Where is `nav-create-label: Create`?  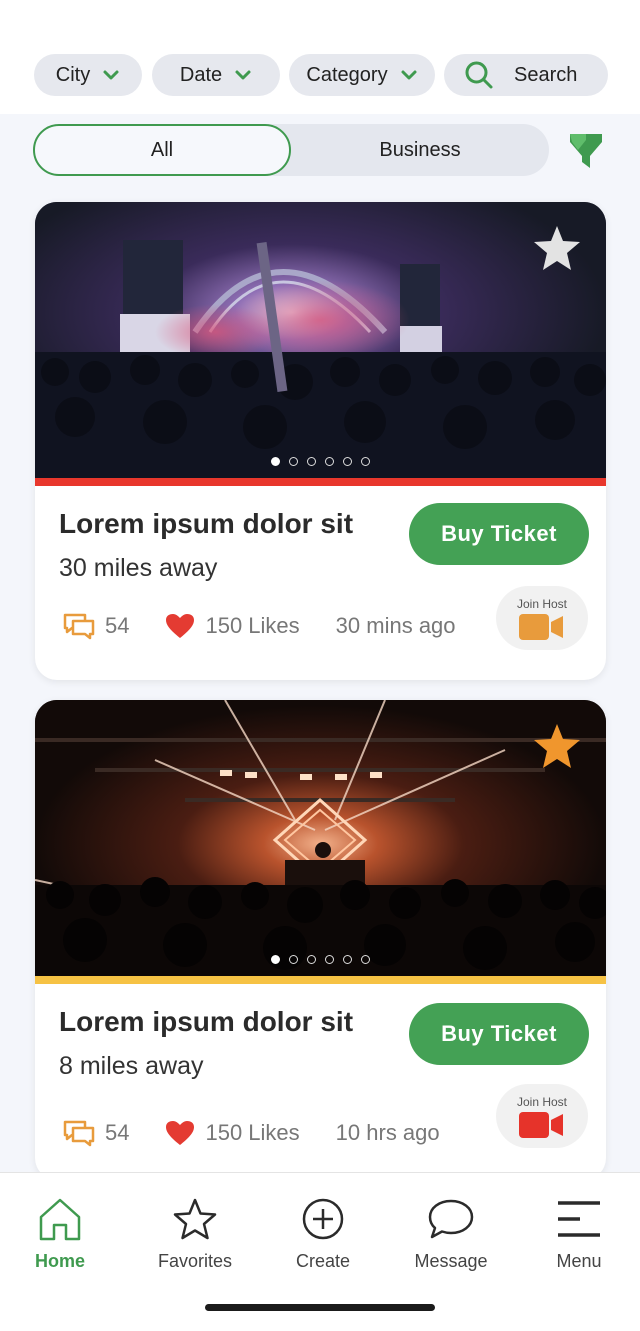
nav-create-label: Create is located at coordinates (323, 1261).